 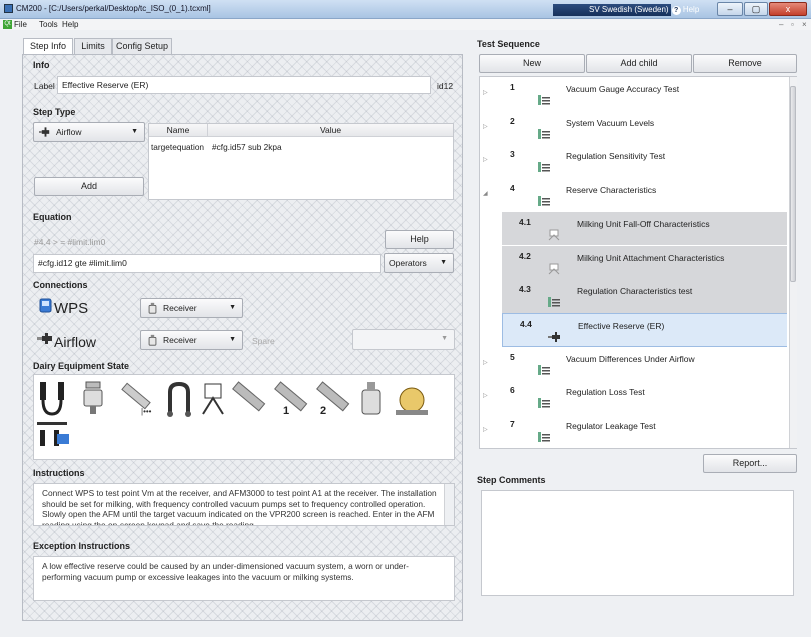 I want to click on operators-select: Operators ▼, so click(x=419, y=263).